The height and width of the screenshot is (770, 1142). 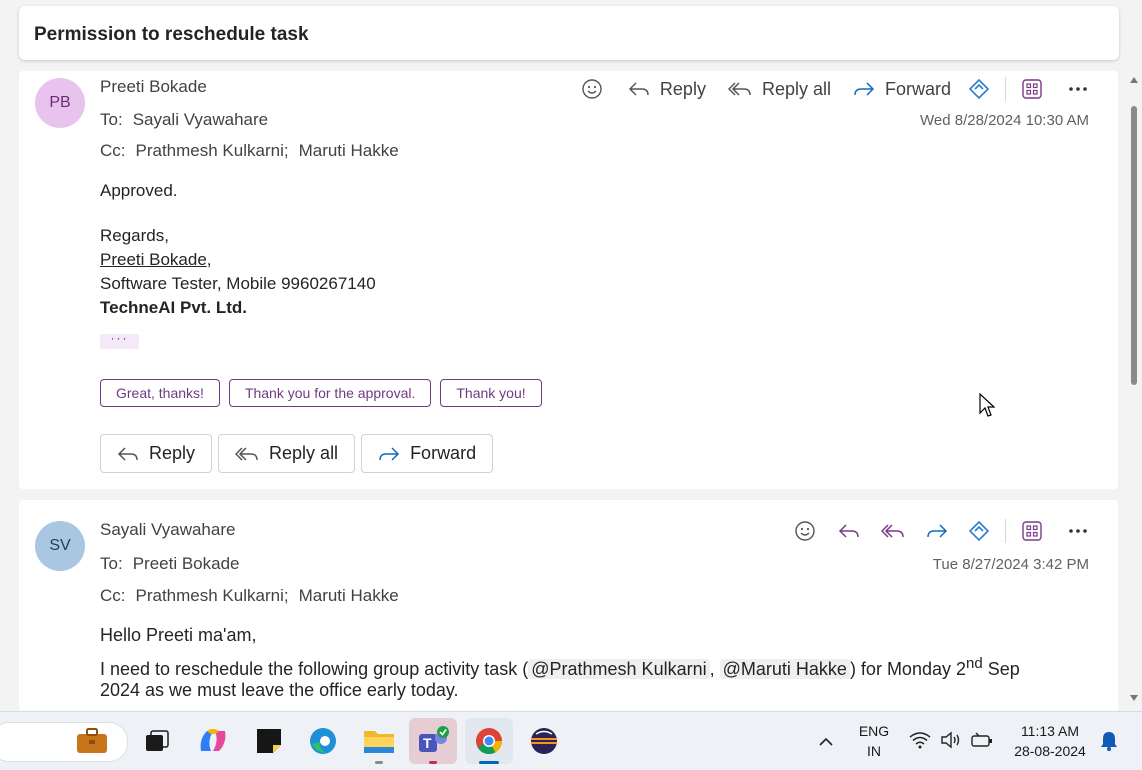 I want to click on reply-all-button: Reply all, so click(x=779, y=89).